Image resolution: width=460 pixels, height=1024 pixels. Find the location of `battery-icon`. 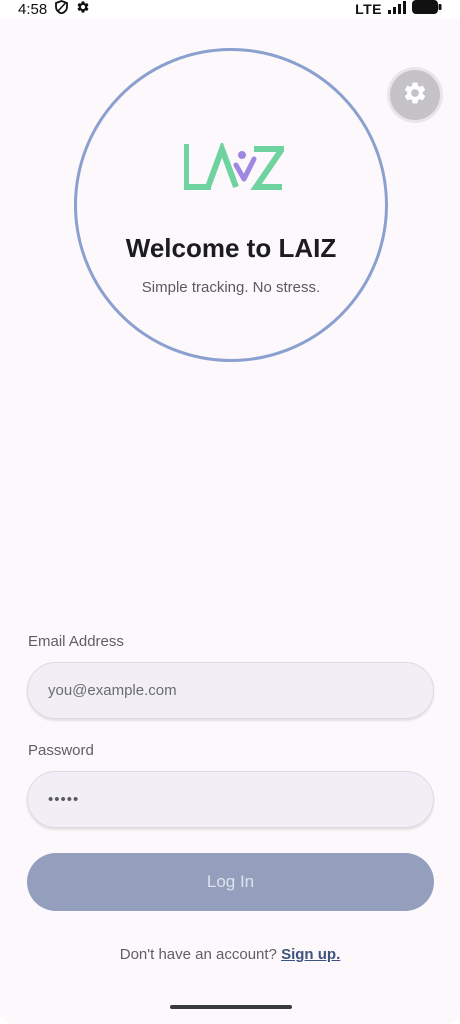

battery-icon is located at coordinates (427, 9).